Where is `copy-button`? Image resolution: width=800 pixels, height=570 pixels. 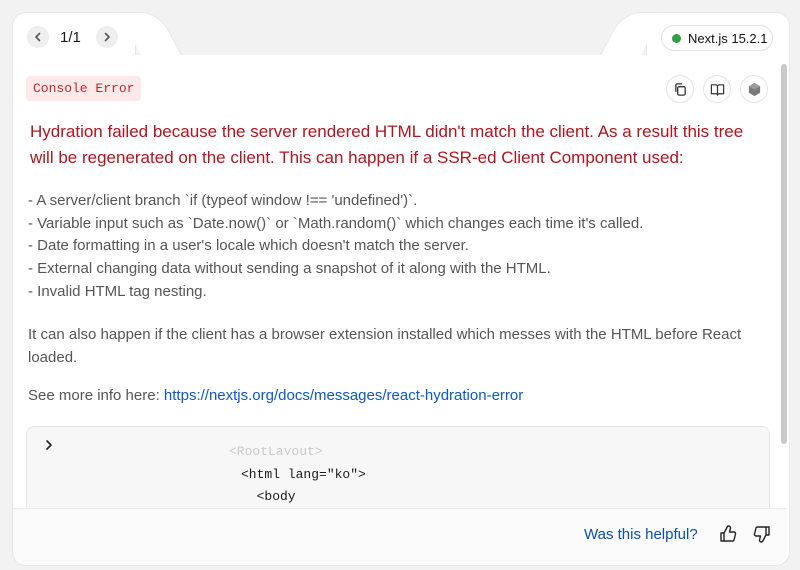
copy-button is located at coordinates (680, 89).